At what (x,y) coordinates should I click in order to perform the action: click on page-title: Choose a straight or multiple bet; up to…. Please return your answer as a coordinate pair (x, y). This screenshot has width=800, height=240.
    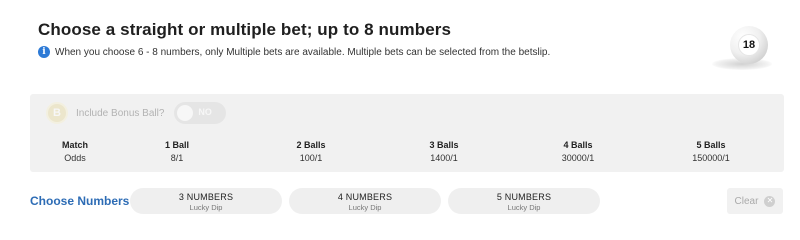
    Looking at the image, I should click on (245, 29).